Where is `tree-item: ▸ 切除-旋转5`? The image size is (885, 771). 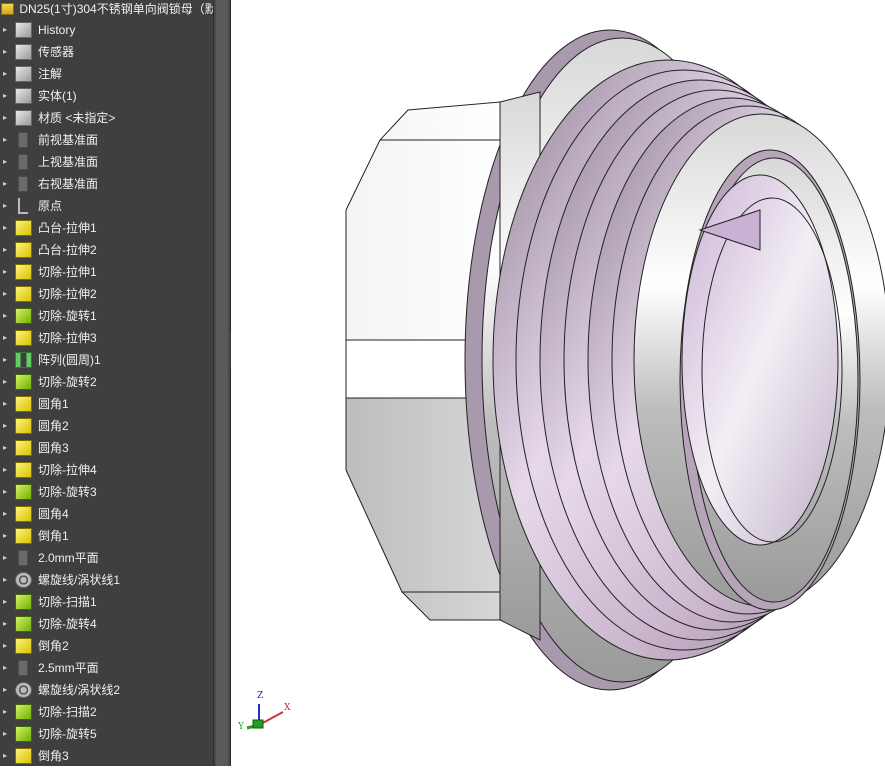
tree-item: ▸ 切除-旋转5 is located at coordinates (106, 734).